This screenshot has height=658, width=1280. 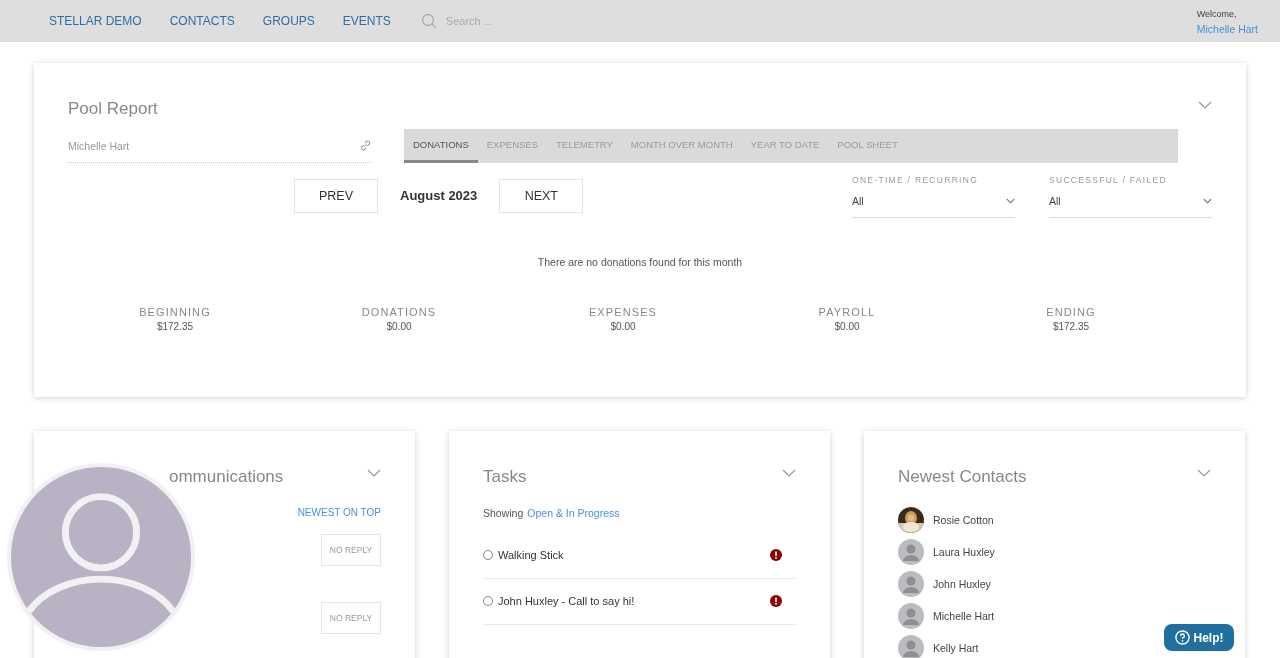 I want to click on nav-link: GROUPS, so click(x=288, y=21).